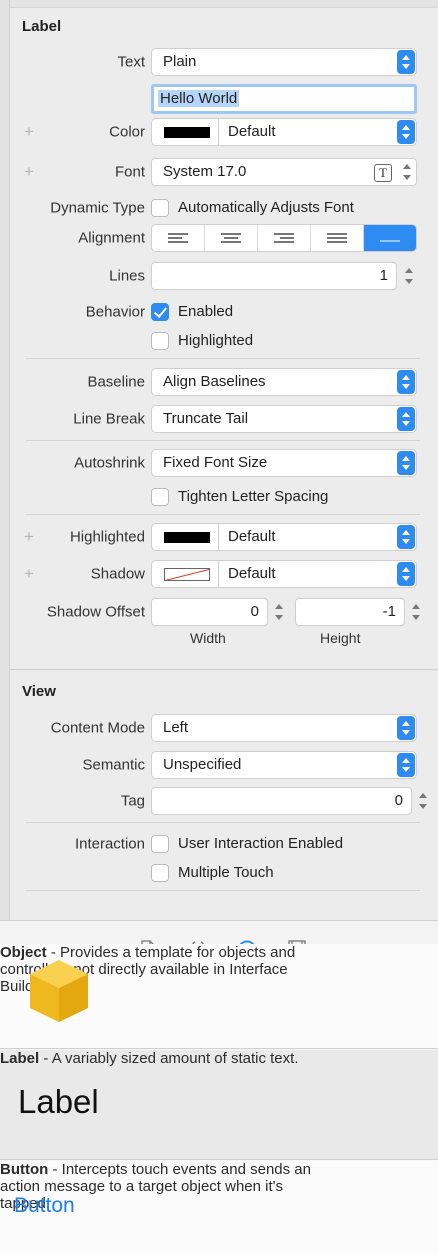  I want to click on align-natural-icon, so click(390, 238).